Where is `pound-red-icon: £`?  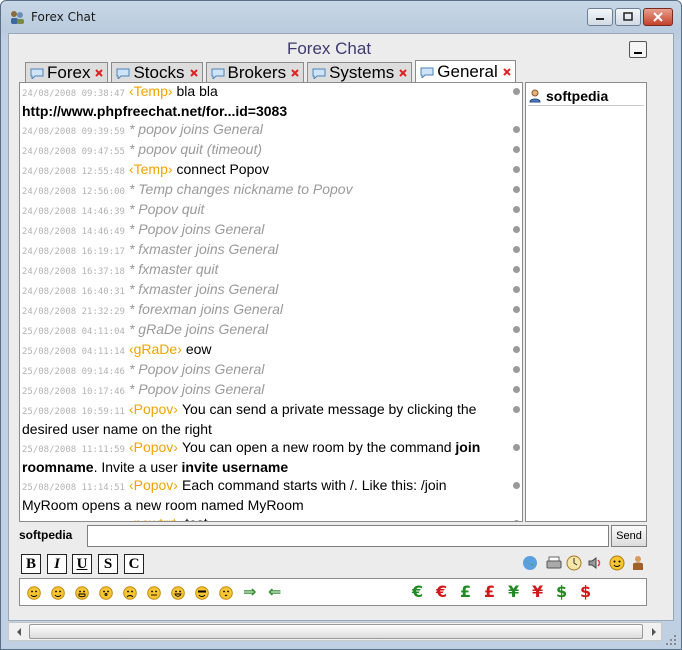 pound-red-icon: £ is located at coordinates (489, 591).